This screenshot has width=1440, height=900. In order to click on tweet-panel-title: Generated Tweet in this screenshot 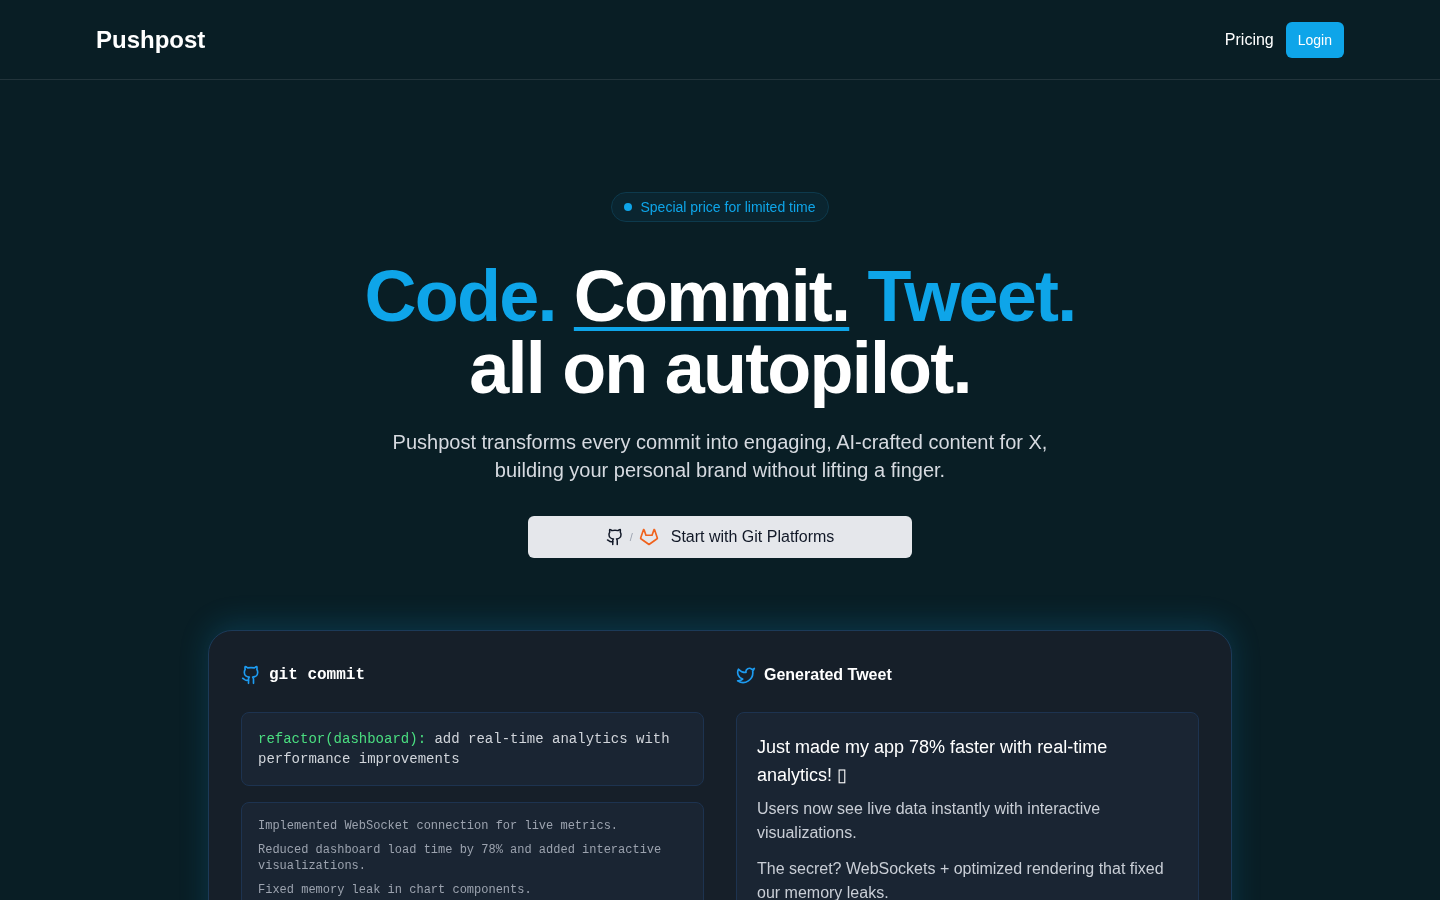, I will do `click(828, 675)`.